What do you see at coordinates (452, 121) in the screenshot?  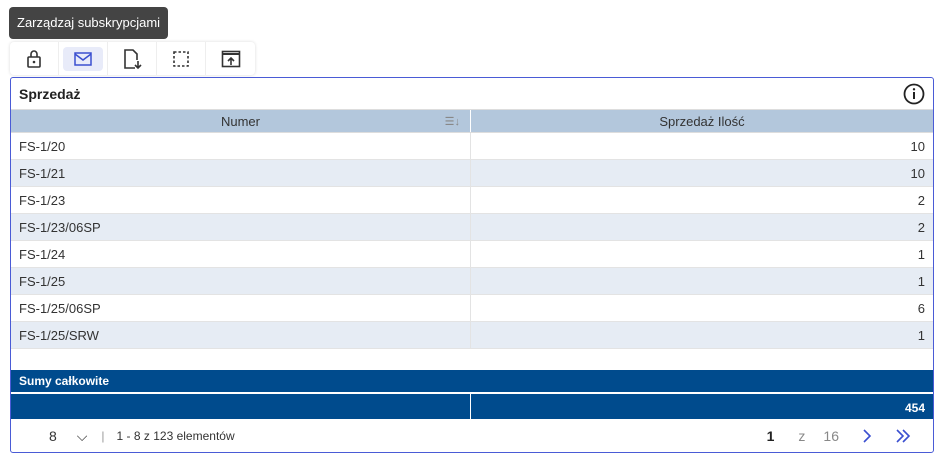 I see `sort-icon: ☰↓` at bounding box center [452, 121].